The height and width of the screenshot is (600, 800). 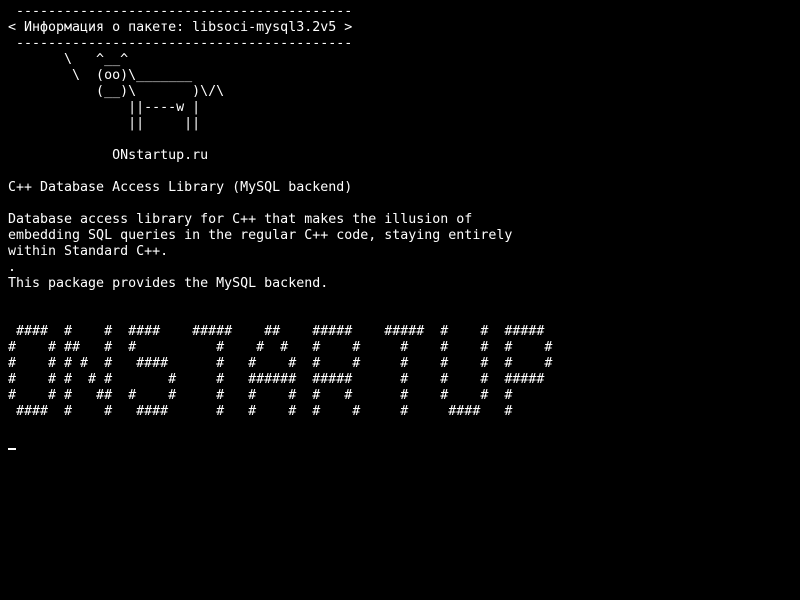 What do you see at coordinates (168, 283) in the screenshot?
I see `package-description-line: This package provides the MySQL backend.` at bounding box center [168, 283].